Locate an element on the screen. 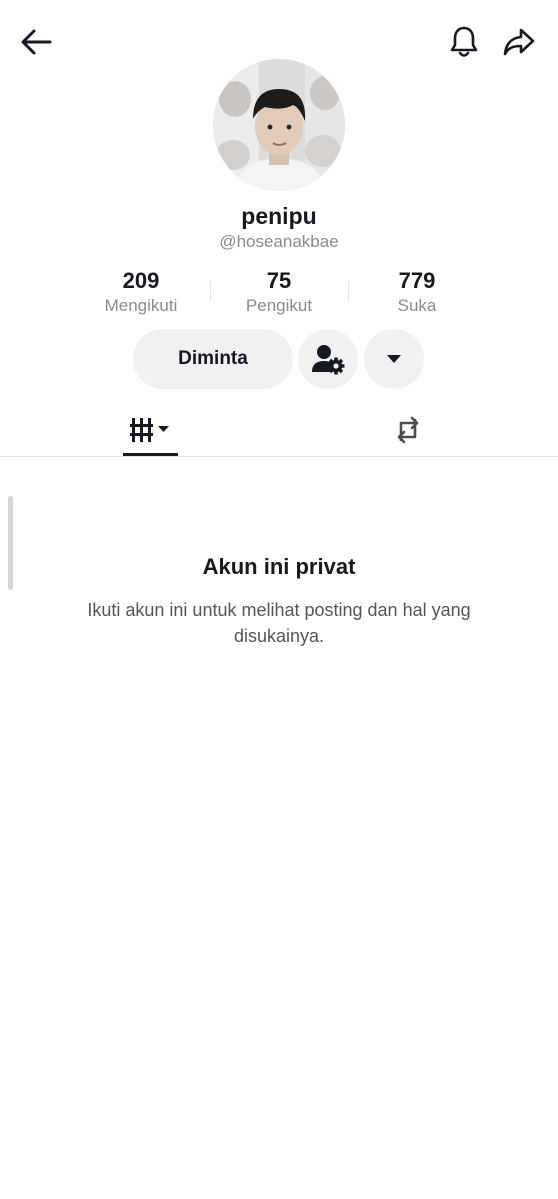  tabs-divider is located at coordinates (279, 456).